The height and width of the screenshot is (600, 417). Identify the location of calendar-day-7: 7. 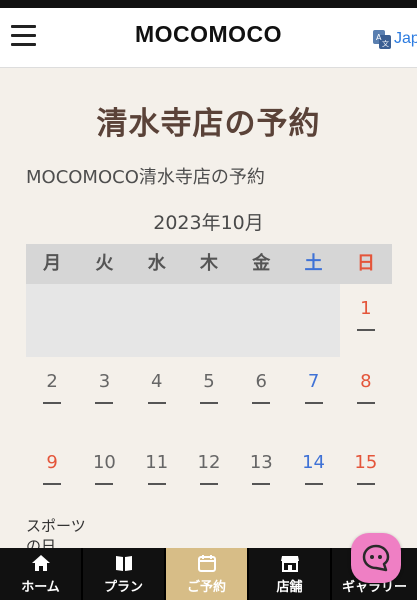
(313, 397).